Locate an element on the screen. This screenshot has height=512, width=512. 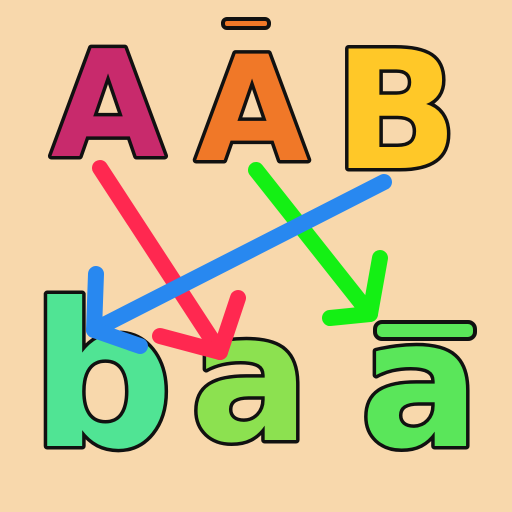
uppercase-b: B is located at coordinates (396, 112).